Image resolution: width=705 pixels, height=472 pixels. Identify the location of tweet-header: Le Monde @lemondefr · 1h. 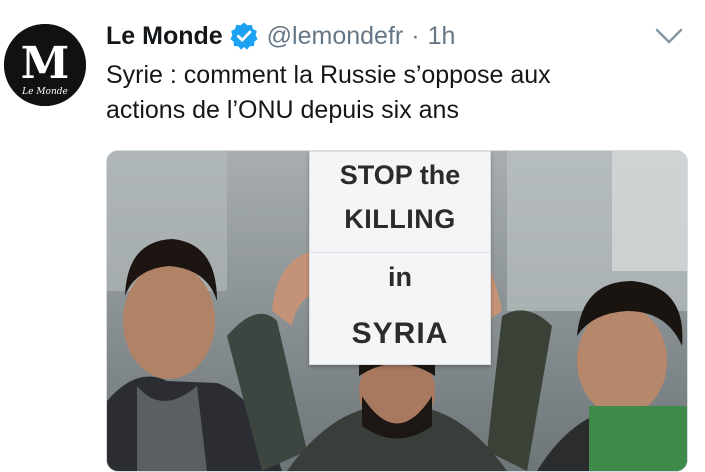
(280, 36).